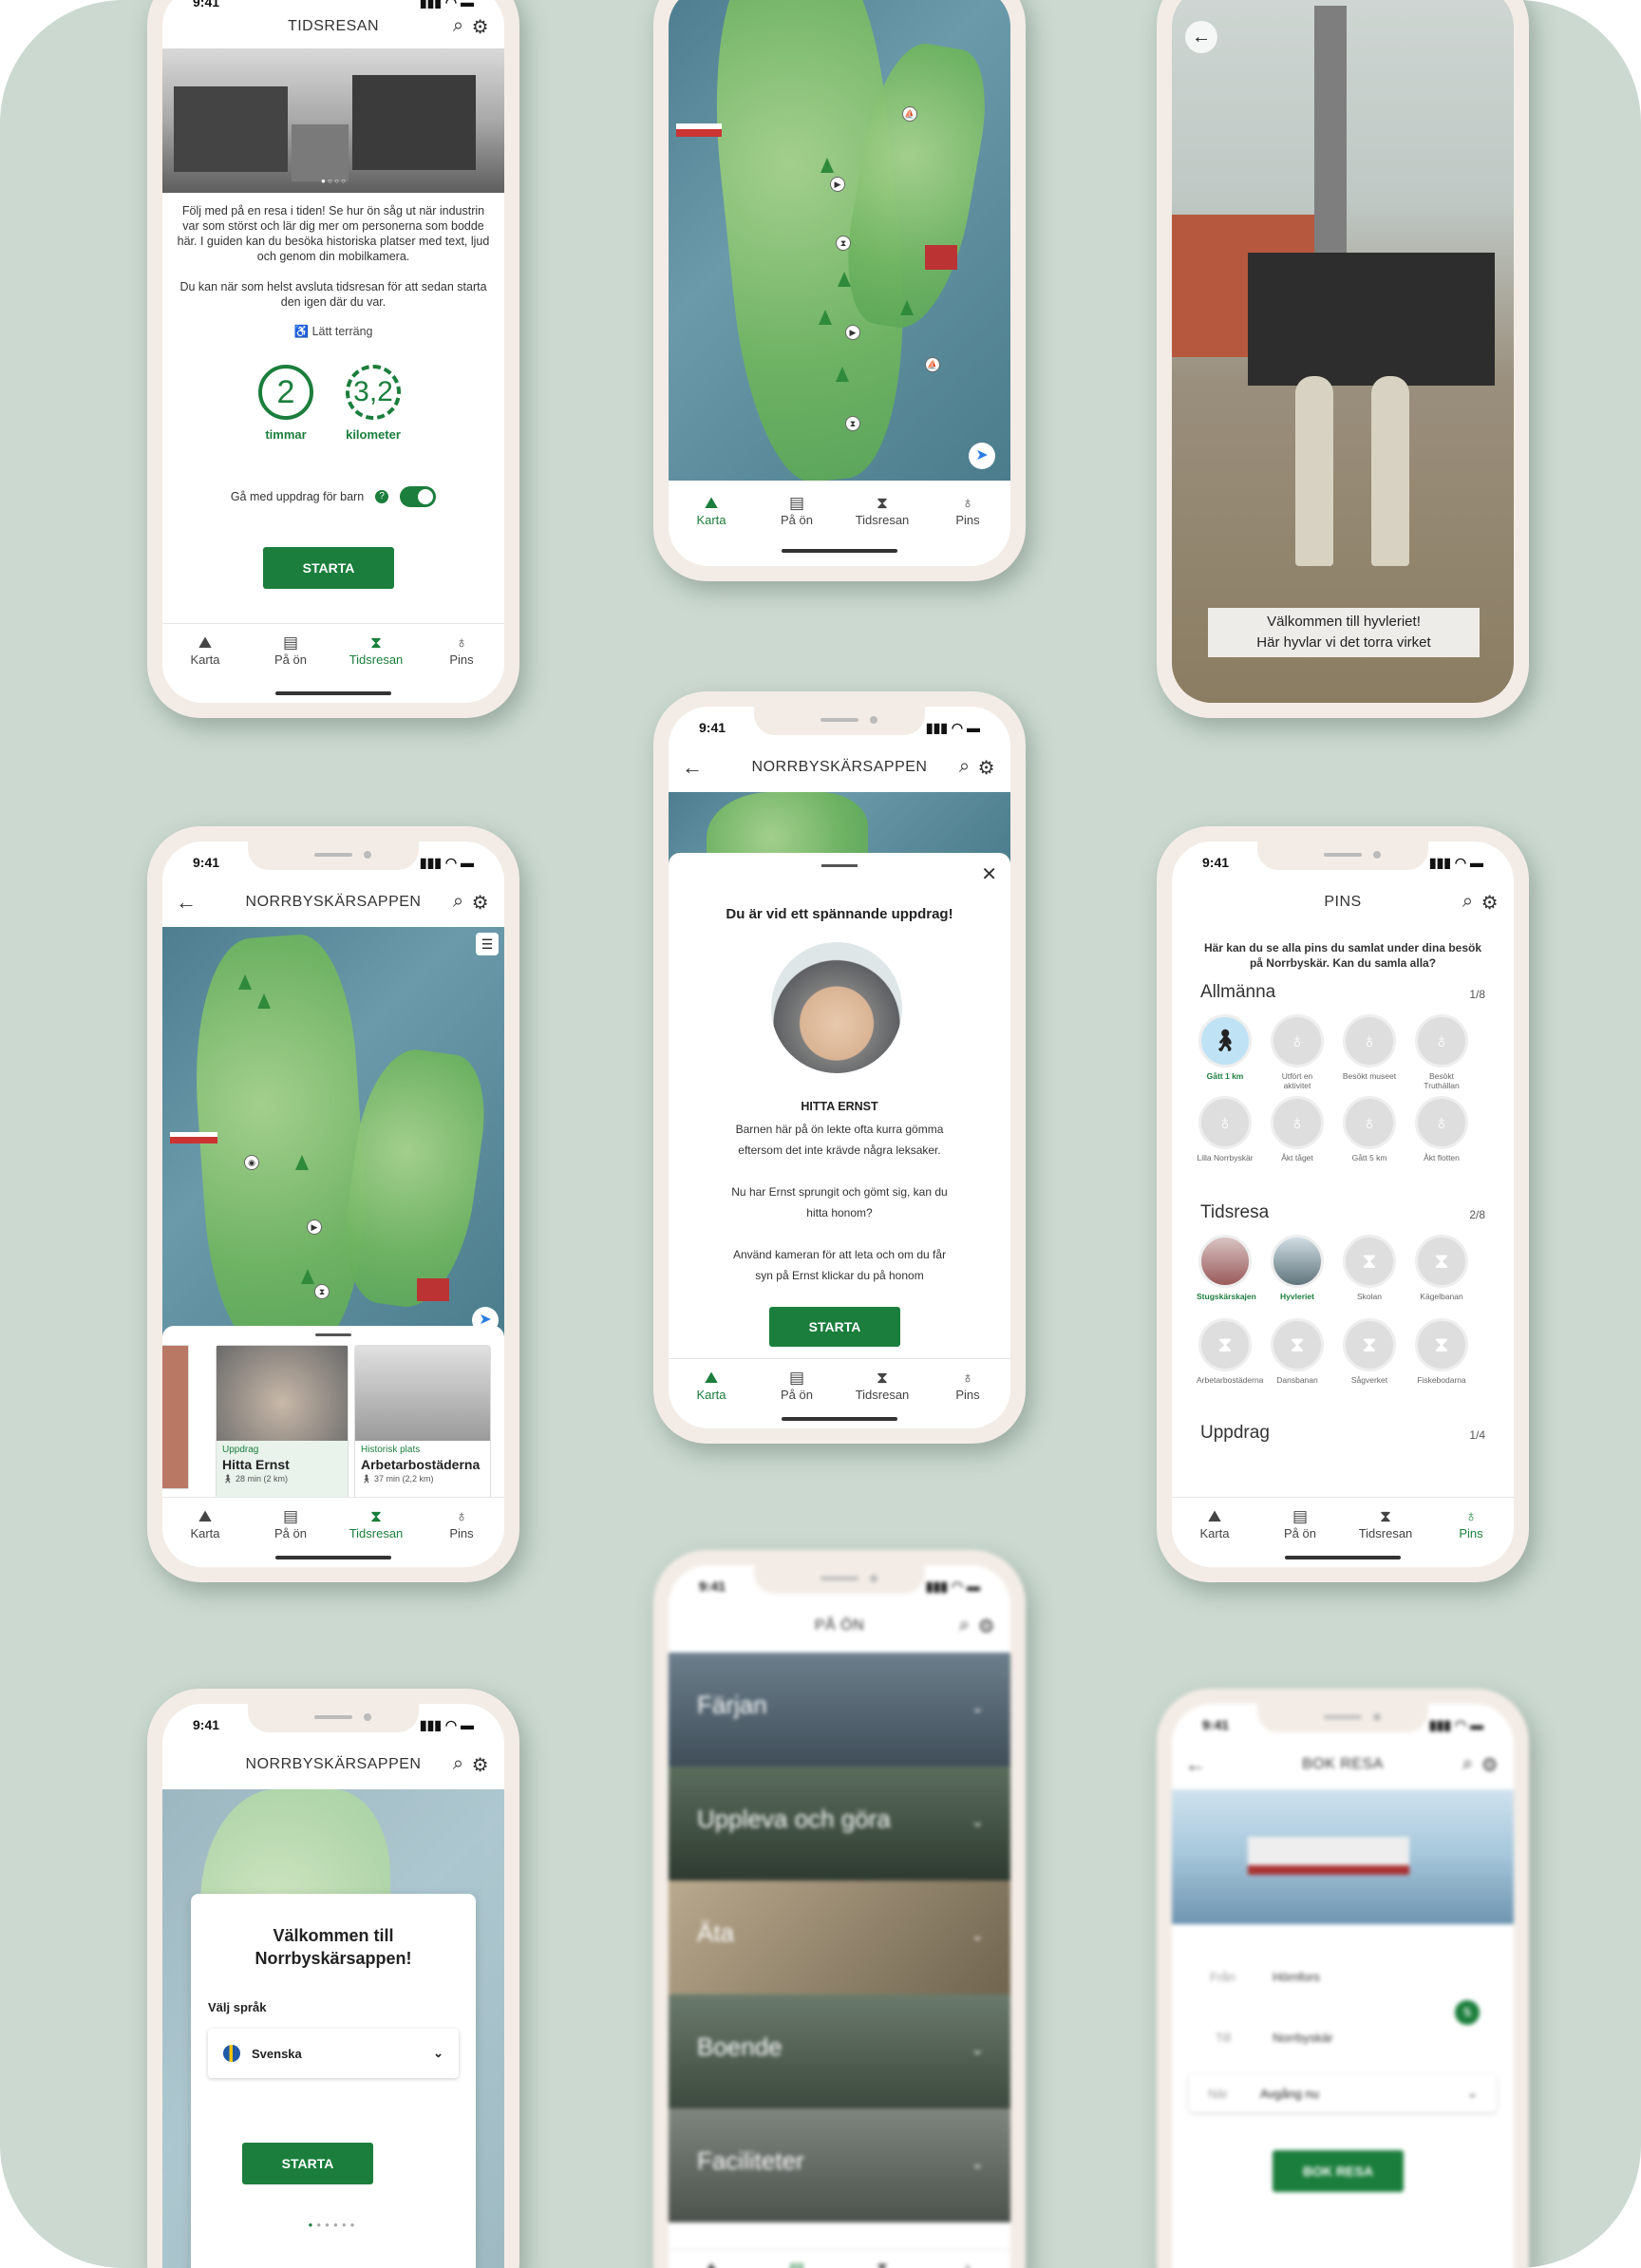  I want to click on category-ata: Äta ⌄, so click(839, 1938).